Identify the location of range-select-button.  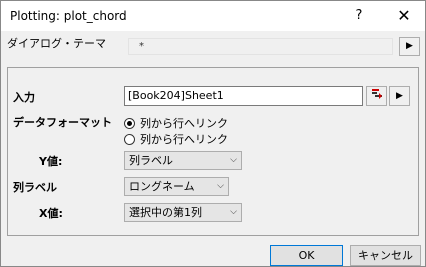
(376, 96).